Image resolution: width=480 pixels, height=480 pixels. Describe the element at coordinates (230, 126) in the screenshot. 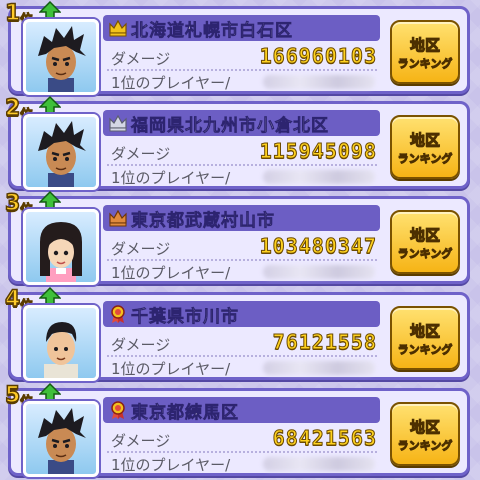

I see `region-name: 福岡県北九州市小倉北区` at that location.